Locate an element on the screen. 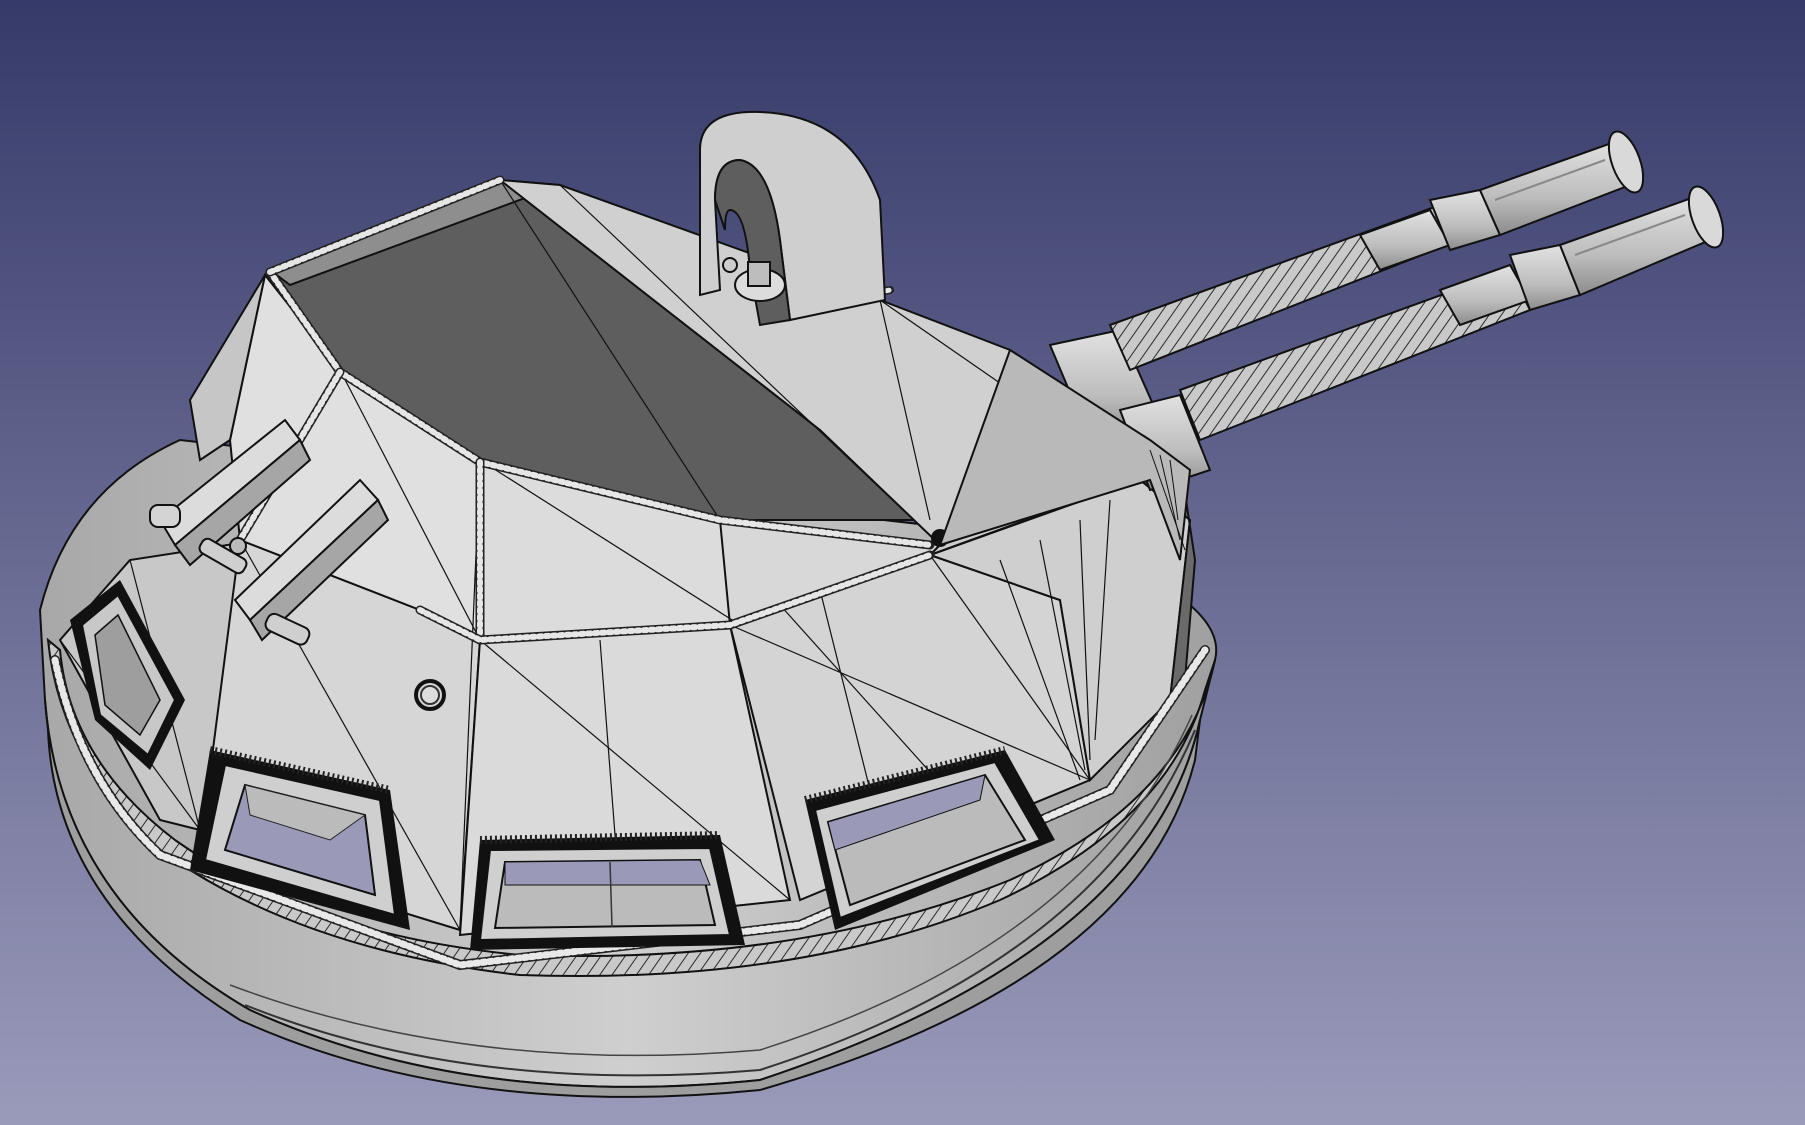 This screenshot has height=1125, width=1805. gun-barrels is located at coordinates (1386, 311).